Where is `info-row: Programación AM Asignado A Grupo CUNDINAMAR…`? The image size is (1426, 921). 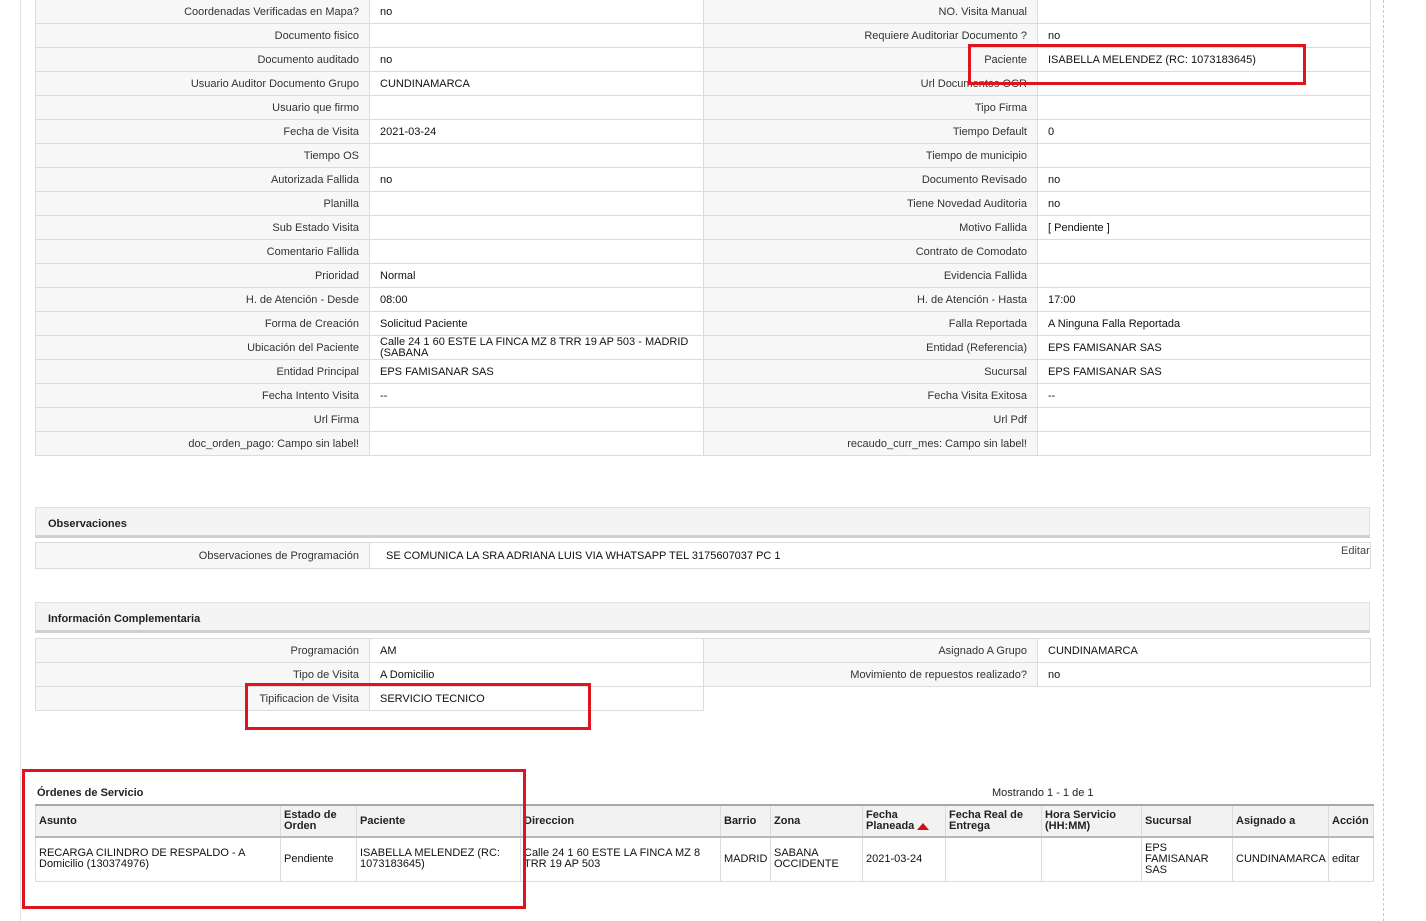
info-row: Programación AM Asignado A Grupo CUNDINAMAR… is located at coordinates (703, 650).